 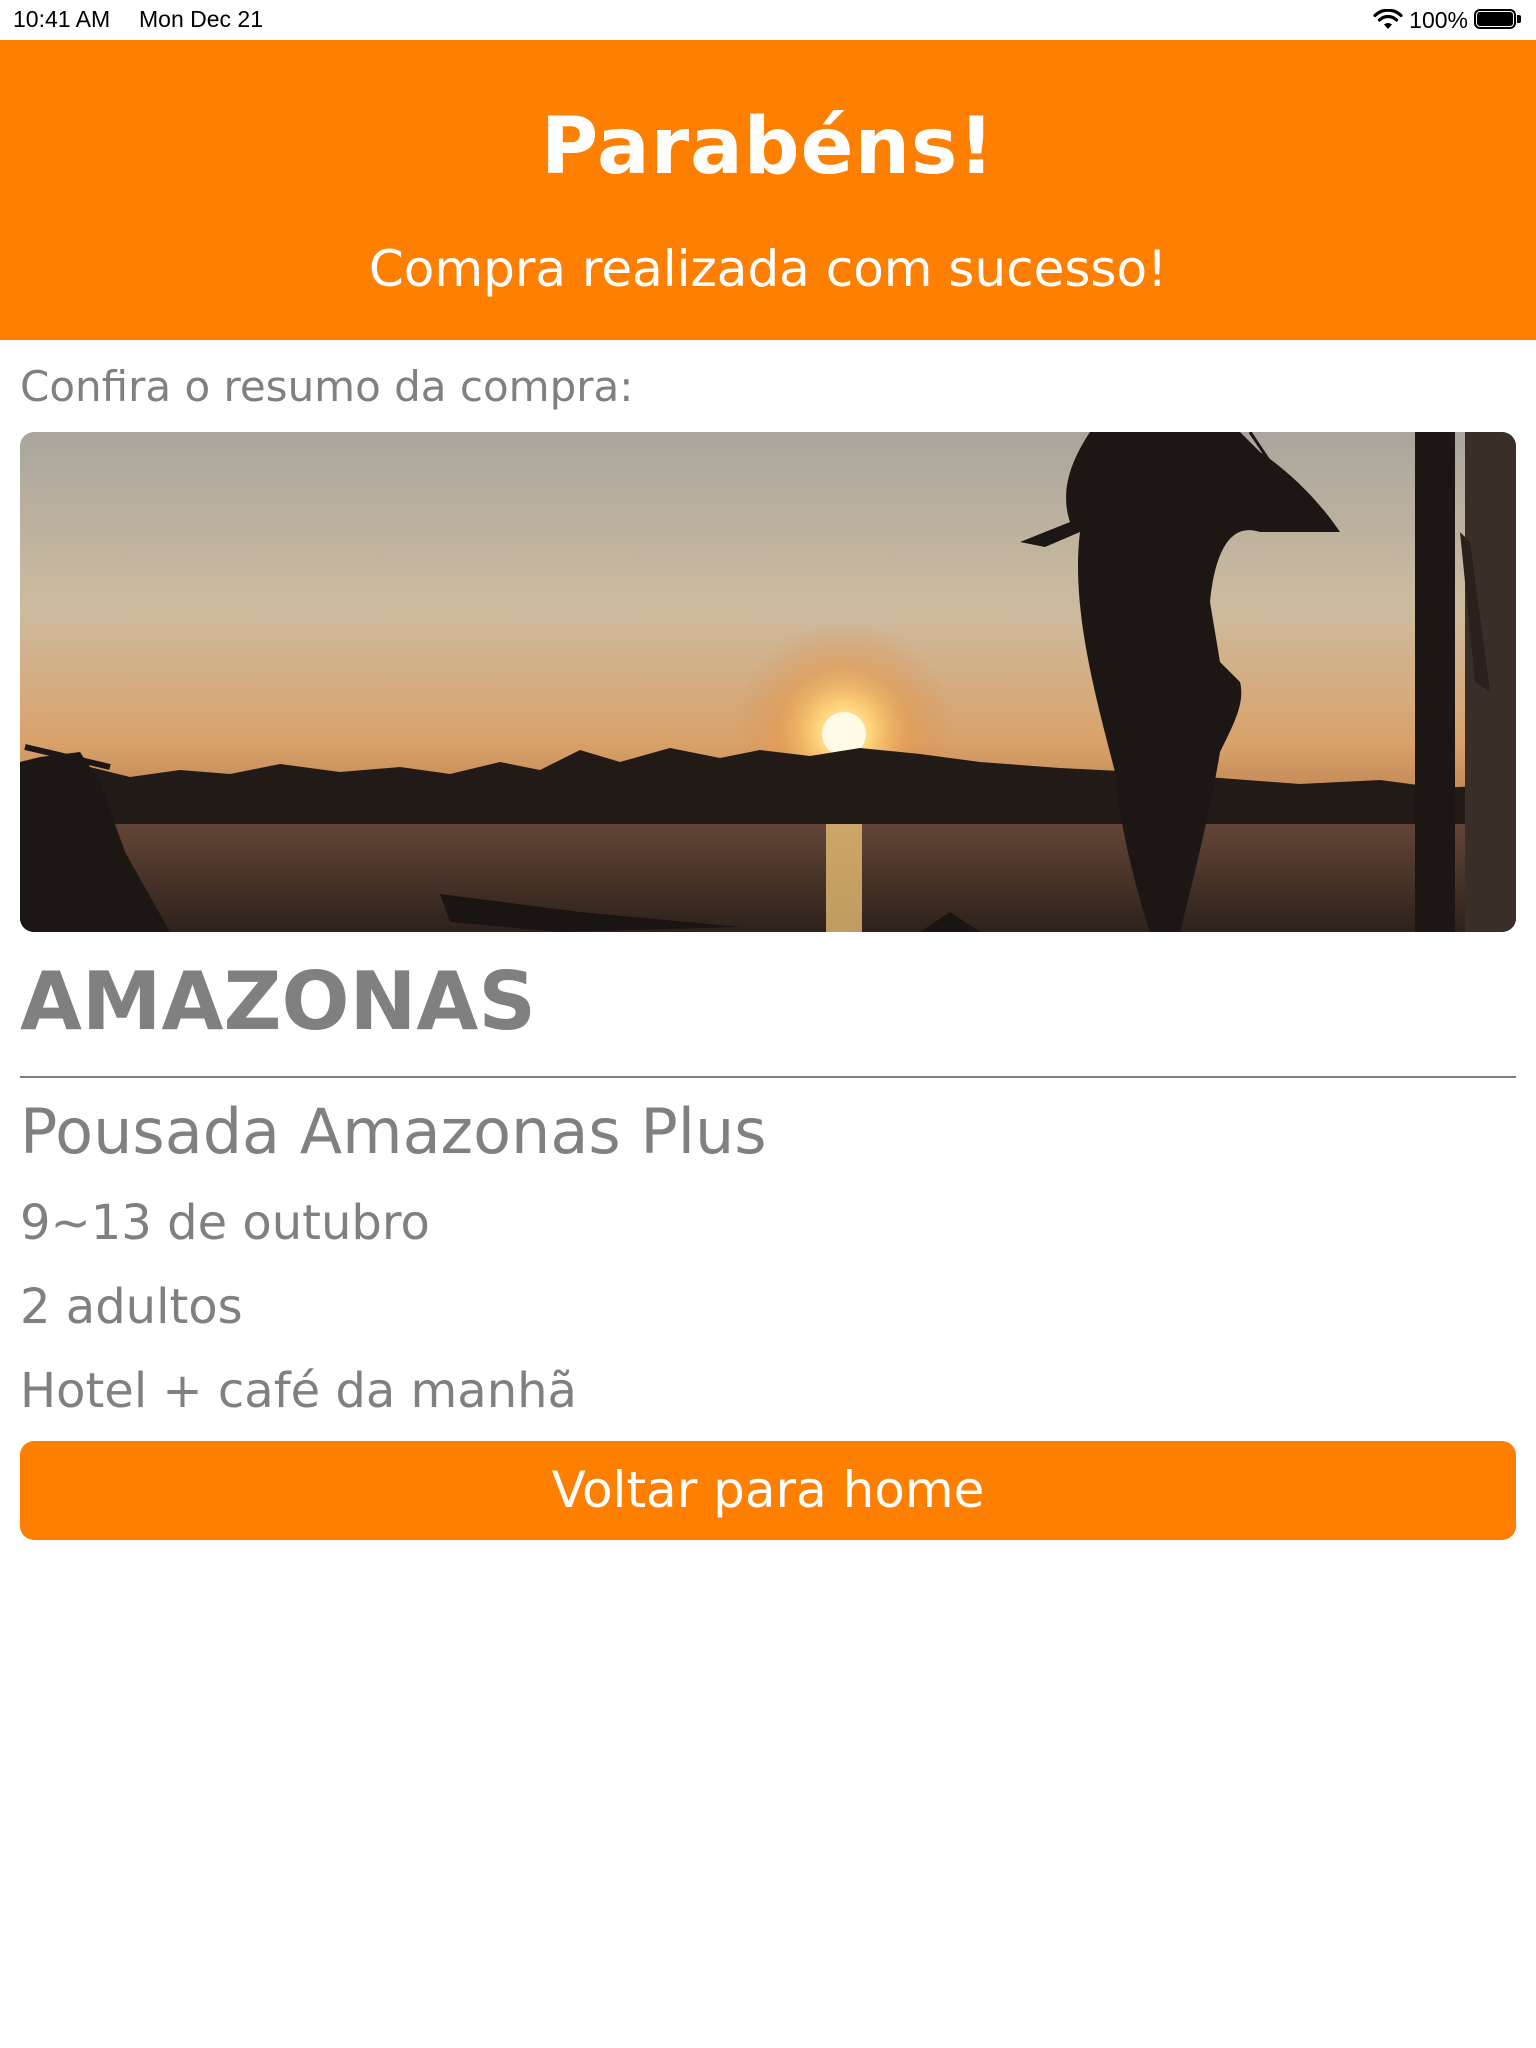 What do you see at coordinates (768, 1077) in the screenshot?
I see `divider` at bounding box center [768, 1077].